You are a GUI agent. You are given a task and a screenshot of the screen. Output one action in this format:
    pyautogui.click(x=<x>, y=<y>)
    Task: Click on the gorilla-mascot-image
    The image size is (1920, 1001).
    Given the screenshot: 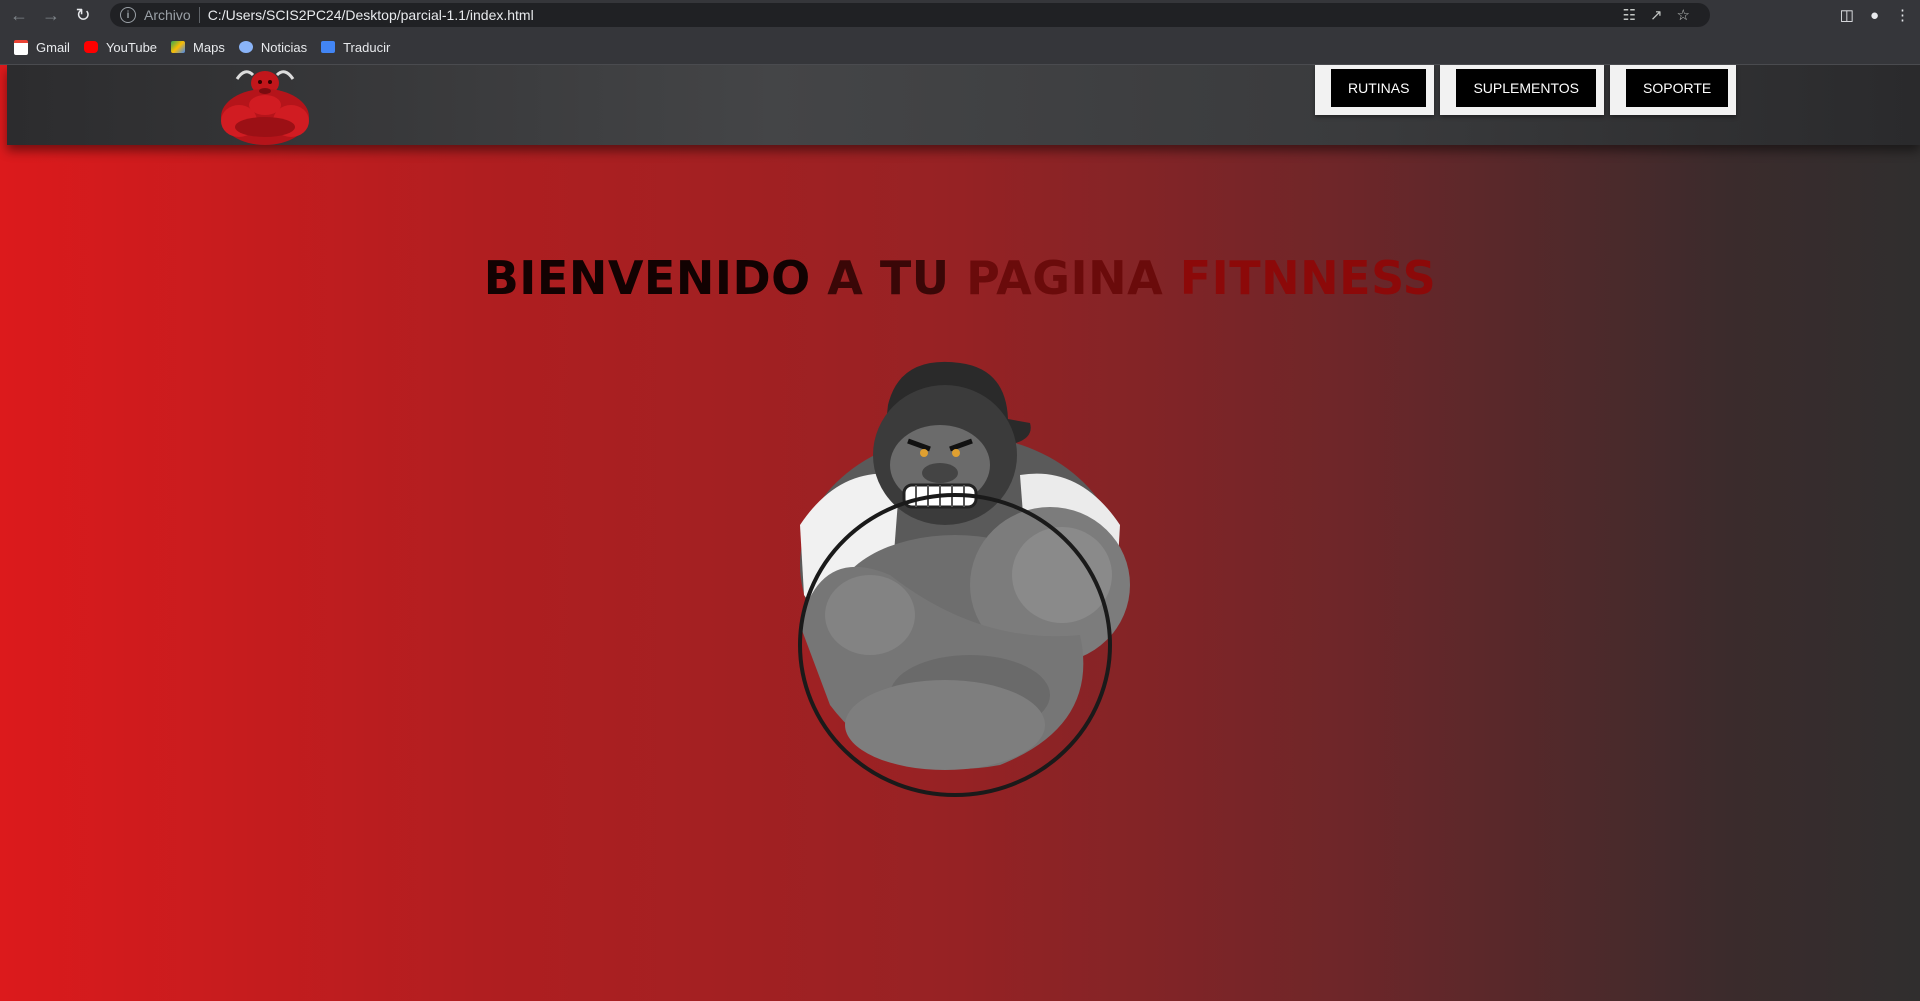 What is the action you would take?
    pyautogui.click(x=964, y=579)
    